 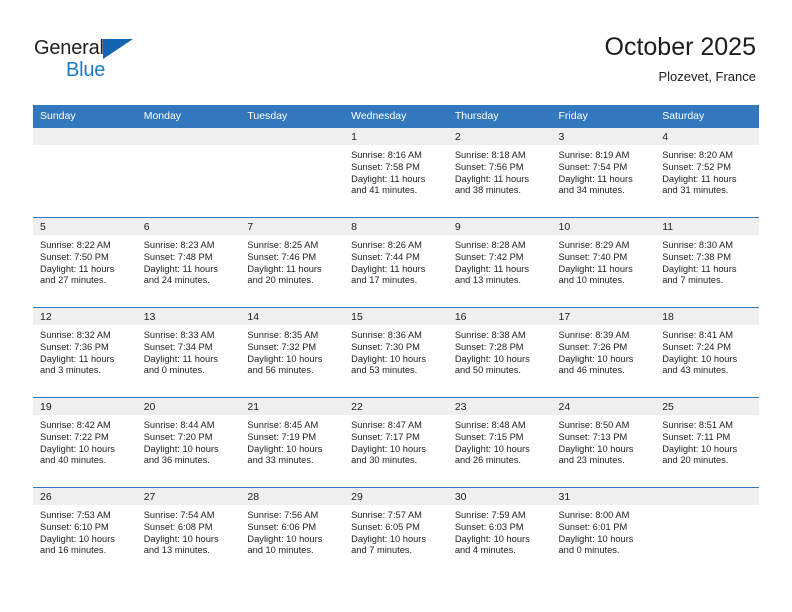 I want to click on sunset-text: Sunset: 7:50 PM, so click(x=74, y=256).